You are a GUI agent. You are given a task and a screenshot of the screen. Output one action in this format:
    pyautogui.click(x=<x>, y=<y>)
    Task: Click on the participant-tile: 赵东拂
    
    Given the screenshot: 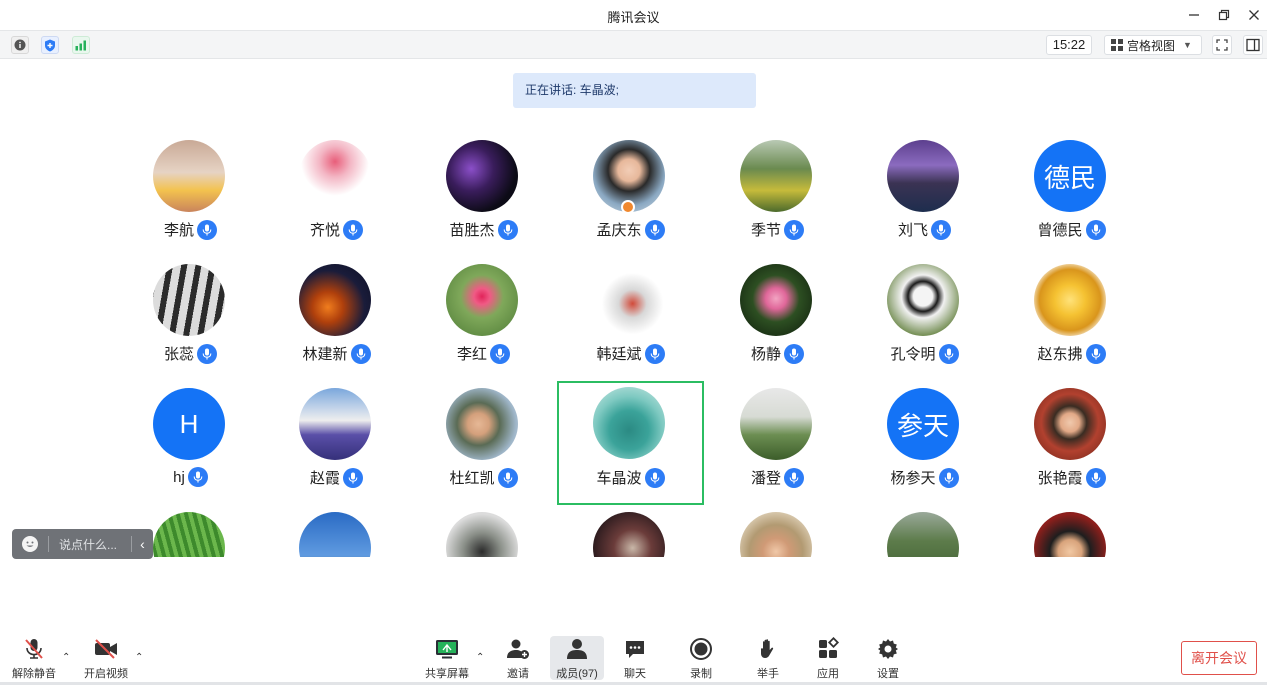 What is the action you would take?
    pyautogui.click(x=1071, y=316)
    